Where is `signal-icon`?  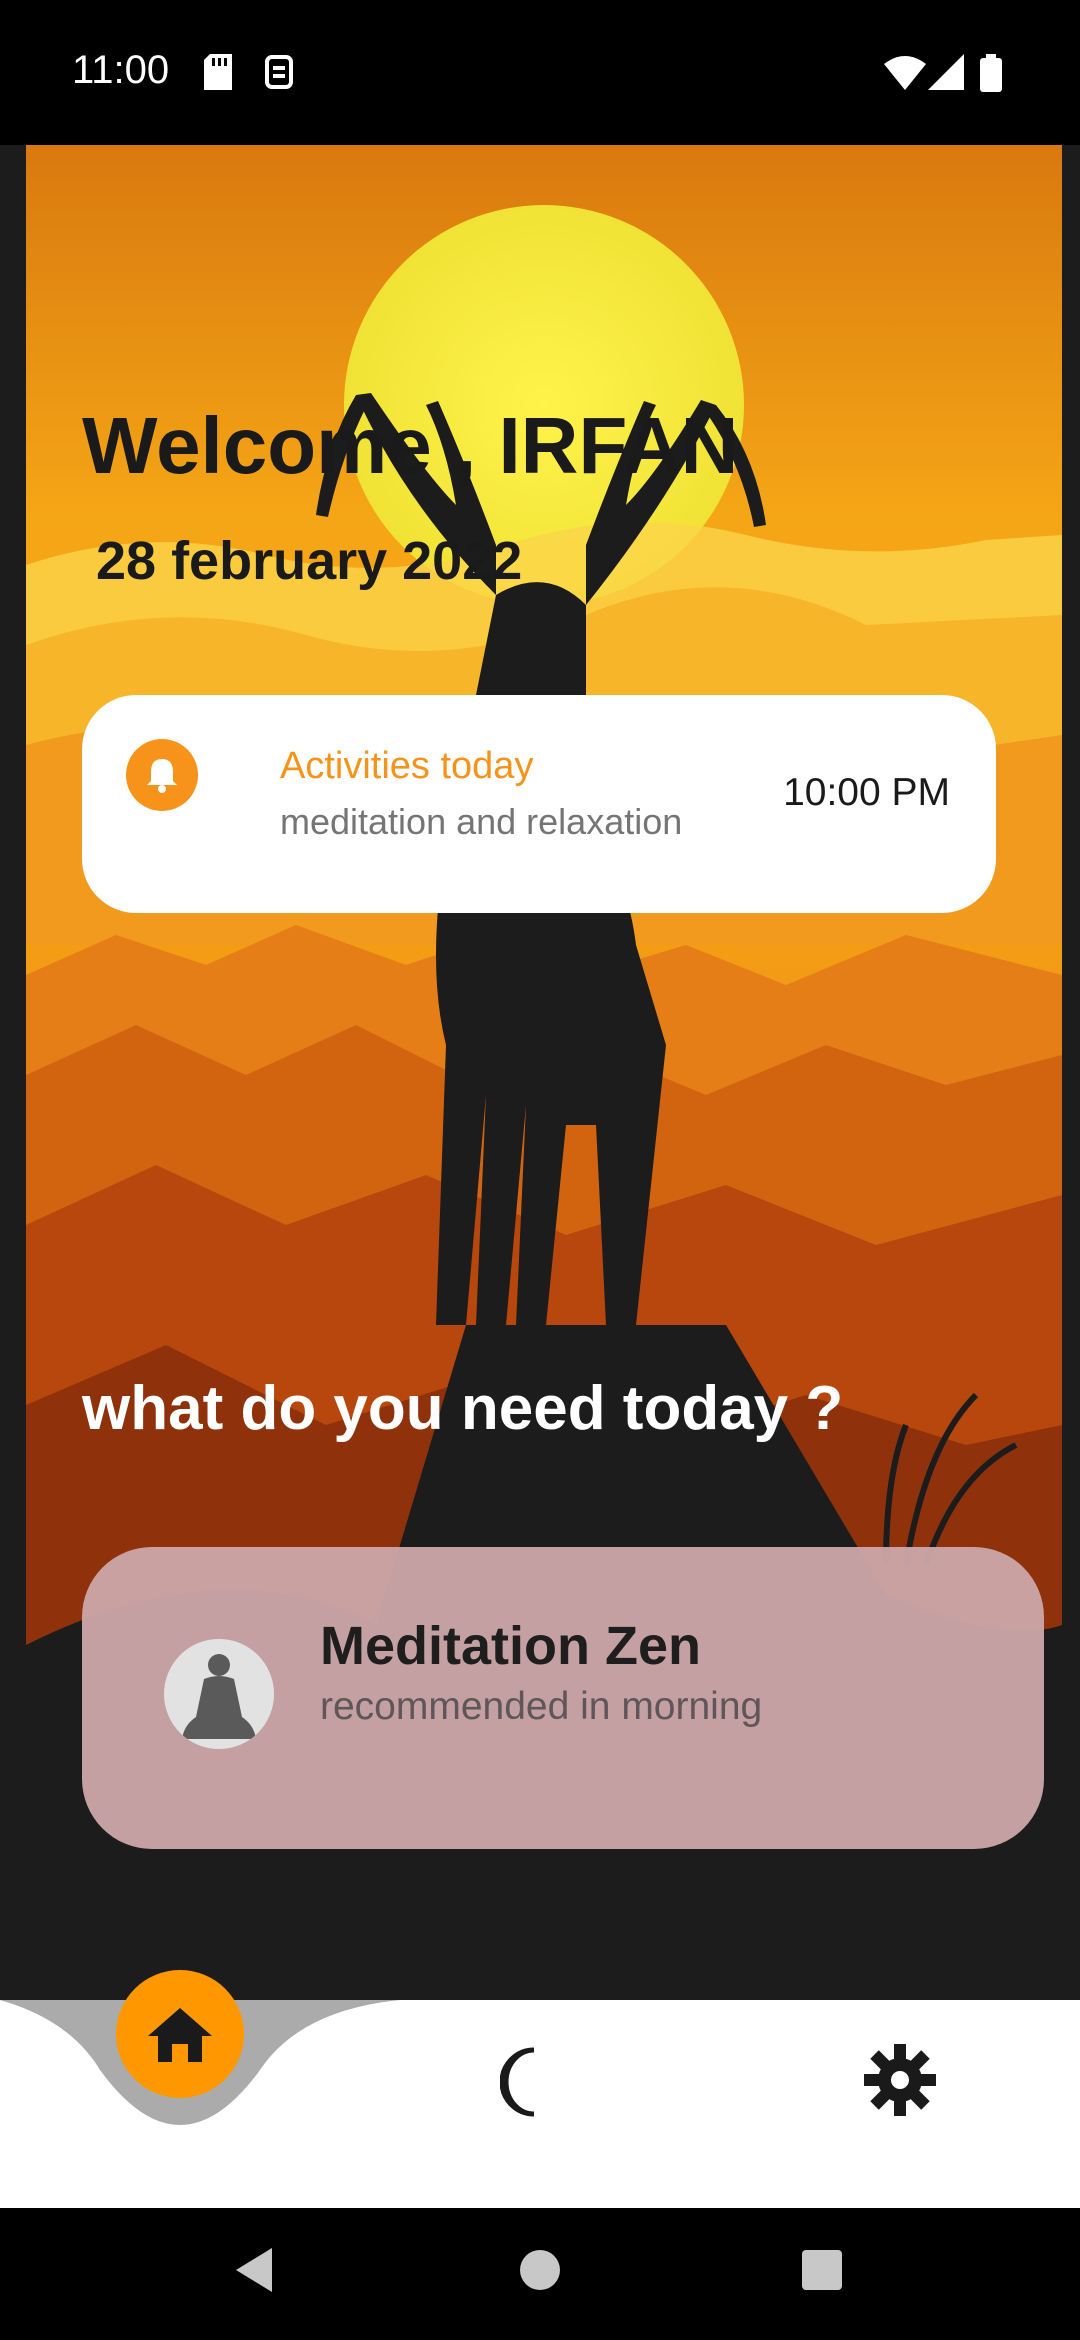 signal-icon is located at coordinates (946, 72).